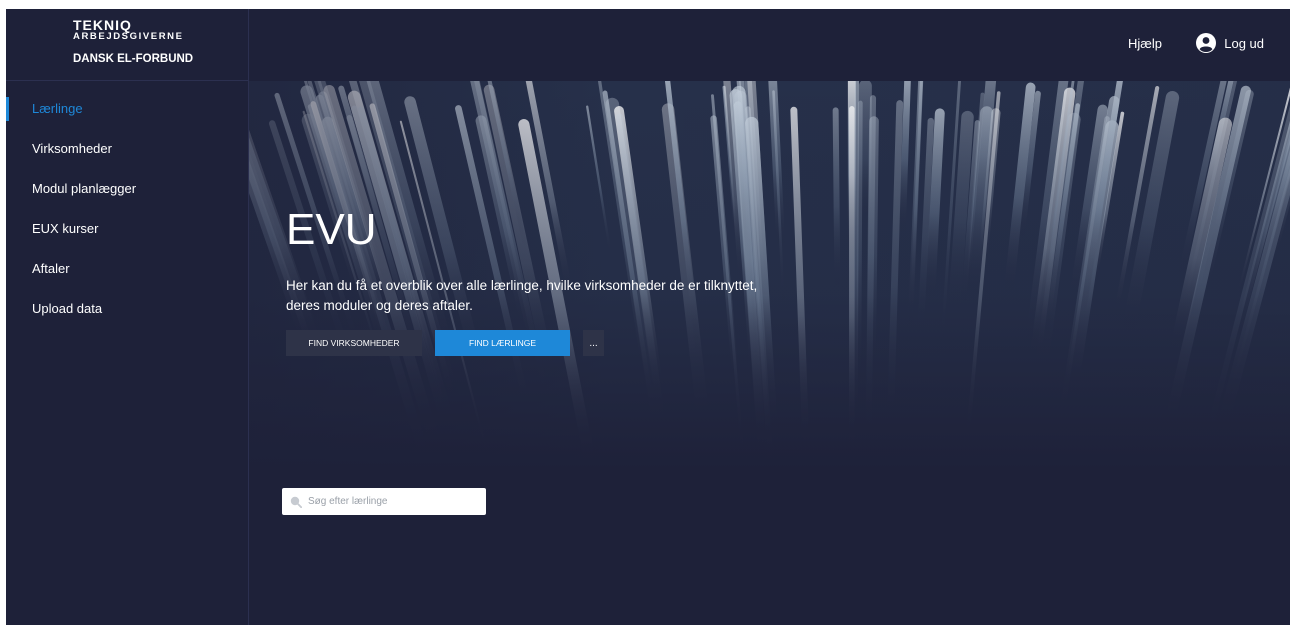  What do you see at coordinates (354, 343) in the screenshot?
I see `find-companies-button: FIND VIRKSOMHEDER` at bounding box center [354, 343].